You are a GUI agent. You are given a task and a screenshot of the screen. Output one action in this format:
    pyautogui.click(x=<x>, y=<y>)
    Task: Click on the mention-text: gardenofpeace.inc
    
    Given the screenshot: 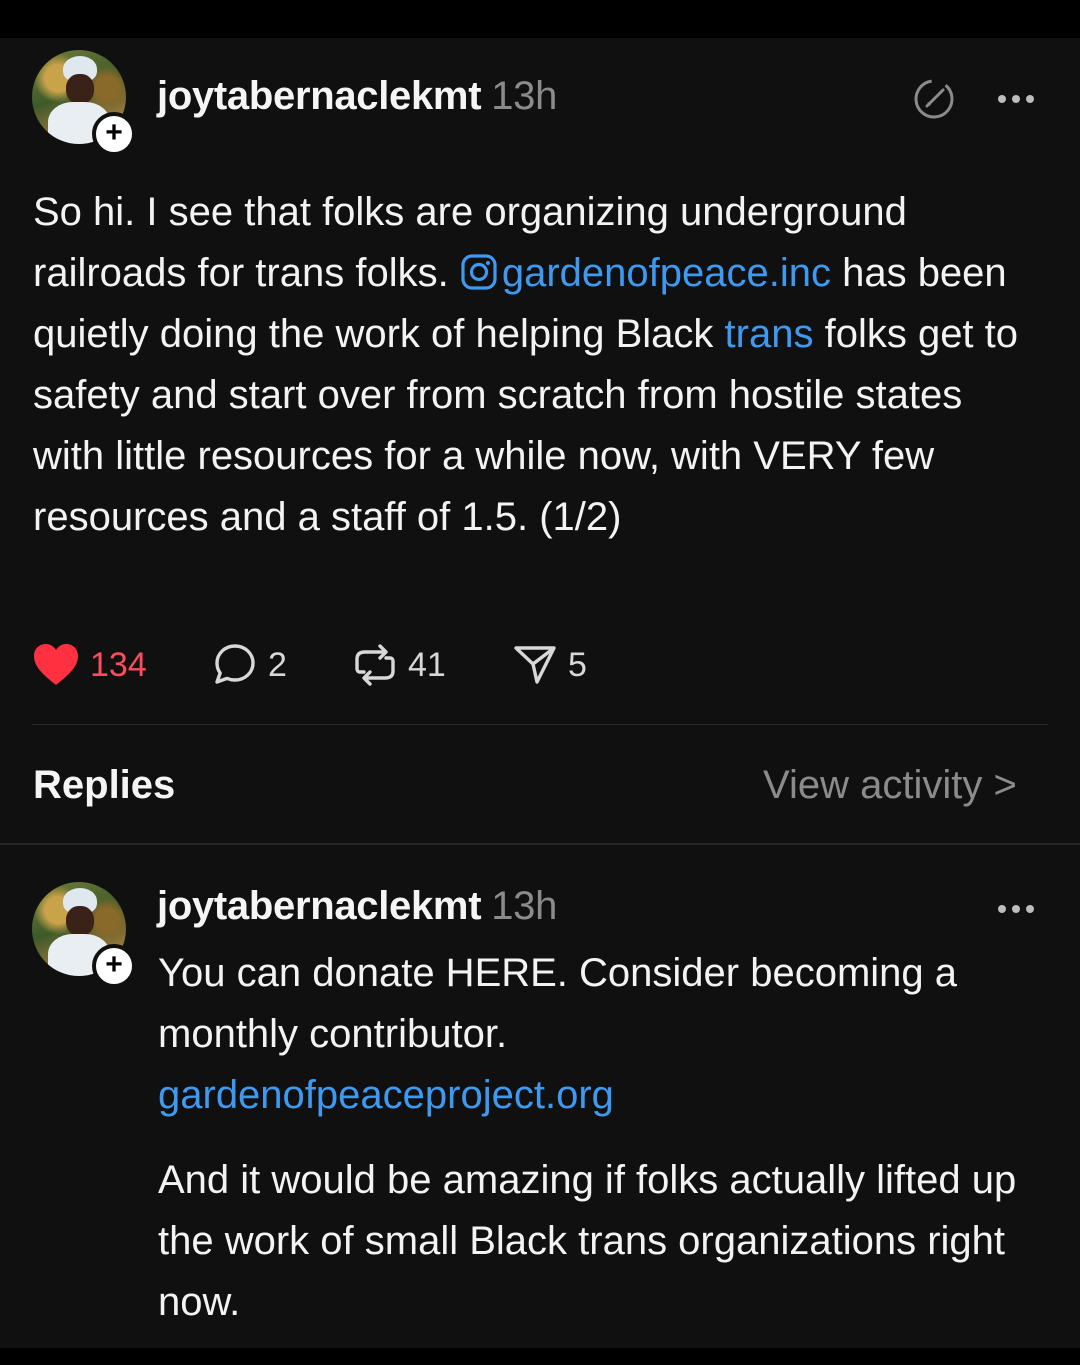 What is the action you would take?
    pyautogui.click(x=666, y=273)
    